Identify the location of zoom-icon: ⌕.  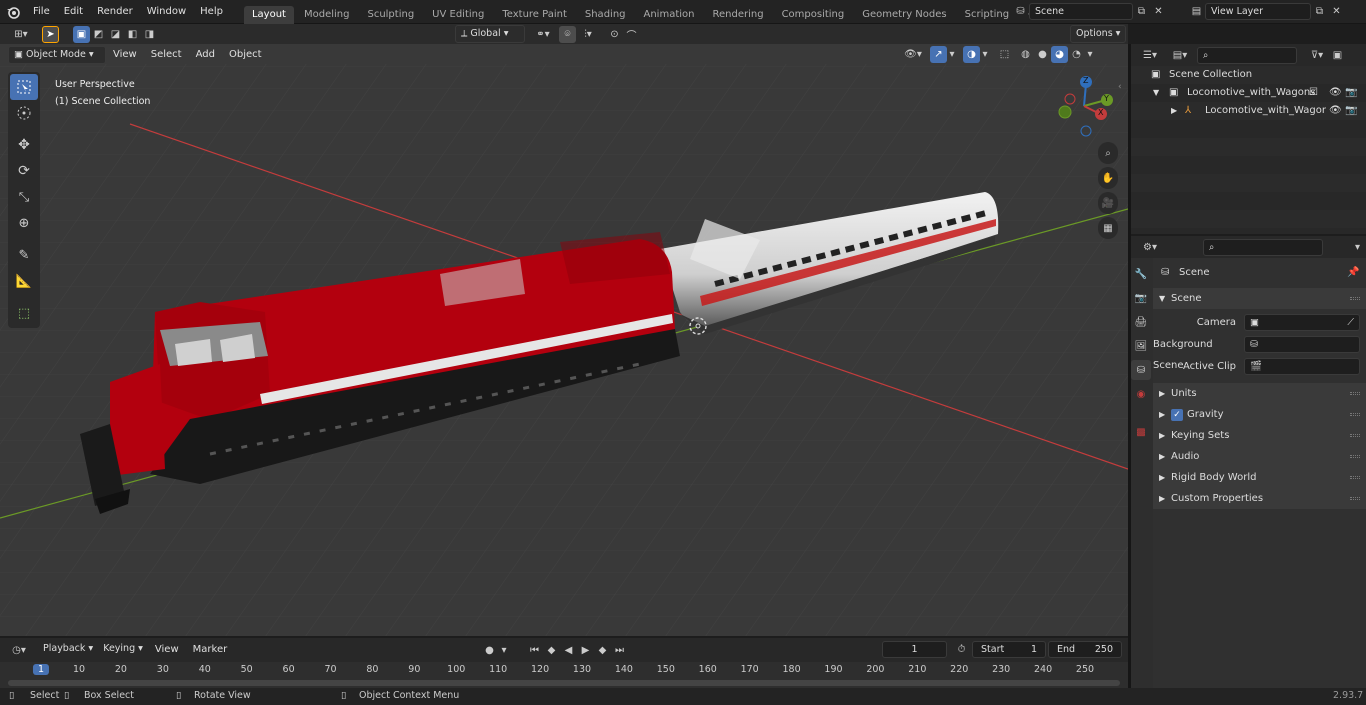
(1108, 153).